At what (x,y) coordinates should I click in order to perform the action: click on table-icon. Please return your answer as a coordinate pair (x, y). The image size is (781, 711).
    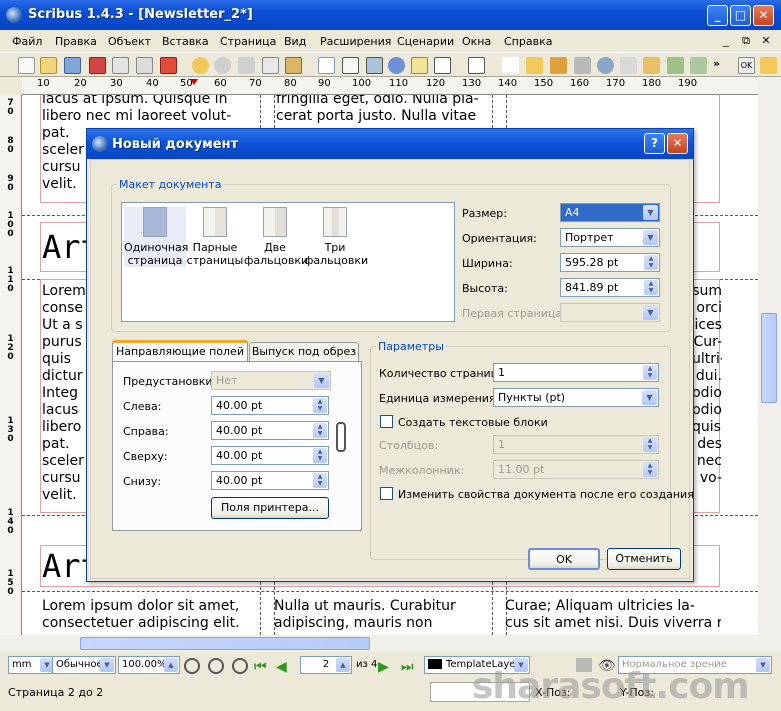
    Looking at the image, I should click on (419, 65).